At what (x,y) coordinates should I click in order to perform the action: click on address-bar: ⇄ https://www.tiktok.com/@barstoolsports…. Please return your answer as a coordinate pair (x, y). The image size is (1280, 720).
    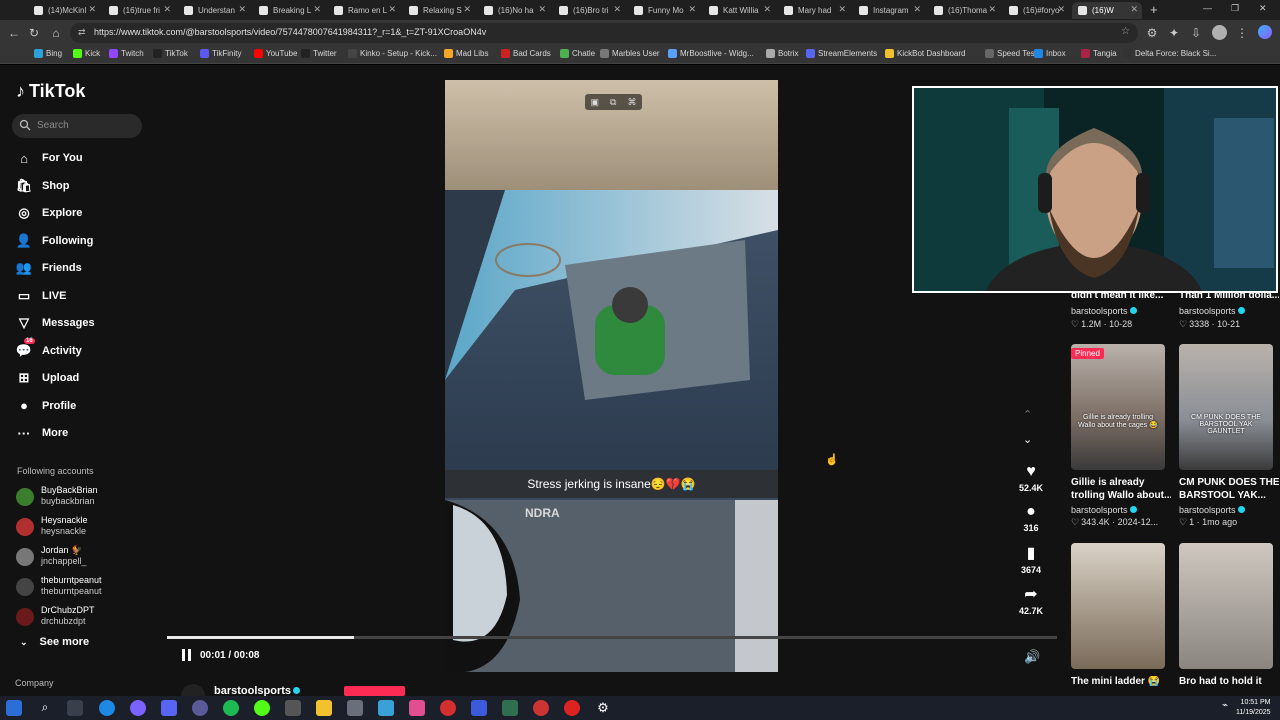
    Looking at the image, I should click on (604, 33).